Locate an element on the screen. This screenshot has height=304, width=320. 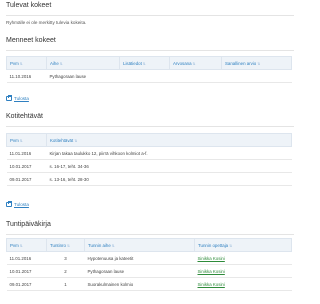
cell-lesson-topic: Hypotenuusa ja kateetit is located at coordinates (139, 258).